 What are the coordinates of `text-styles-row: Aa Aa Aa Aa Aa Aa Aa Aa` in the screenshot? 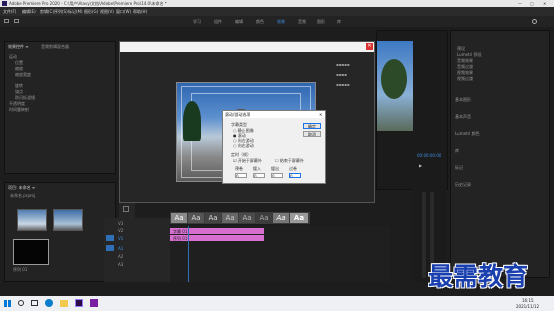 It's located at (240, 218).